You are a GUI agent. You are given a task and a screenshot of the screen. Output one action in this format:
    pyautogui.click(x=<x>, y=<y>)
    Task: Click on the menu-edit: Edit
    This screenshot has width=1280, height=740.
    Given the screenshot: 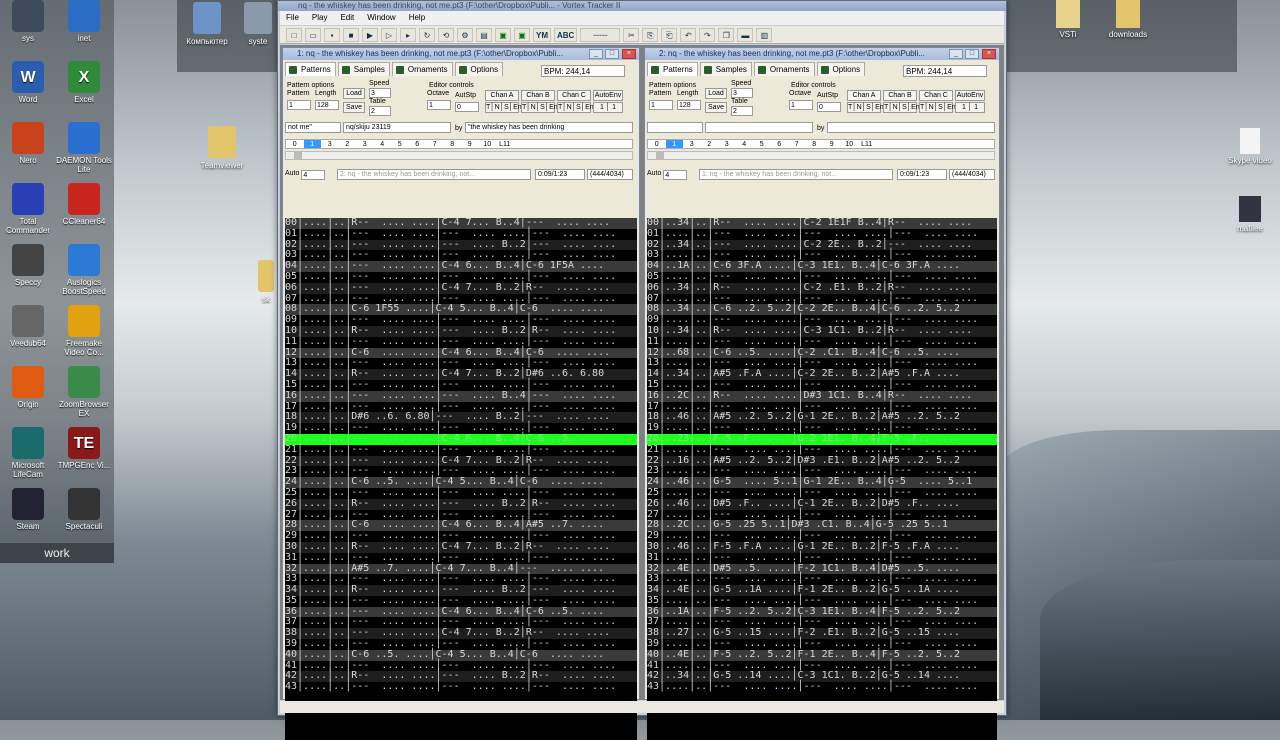 What is the action you would take?
    pyautogui.click(x=347, y=18)
    